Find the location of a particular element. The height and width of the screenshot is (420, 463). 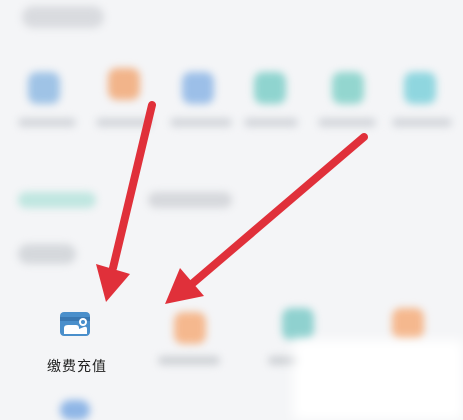

card-payment-icon is located at coordinates (77, 325).